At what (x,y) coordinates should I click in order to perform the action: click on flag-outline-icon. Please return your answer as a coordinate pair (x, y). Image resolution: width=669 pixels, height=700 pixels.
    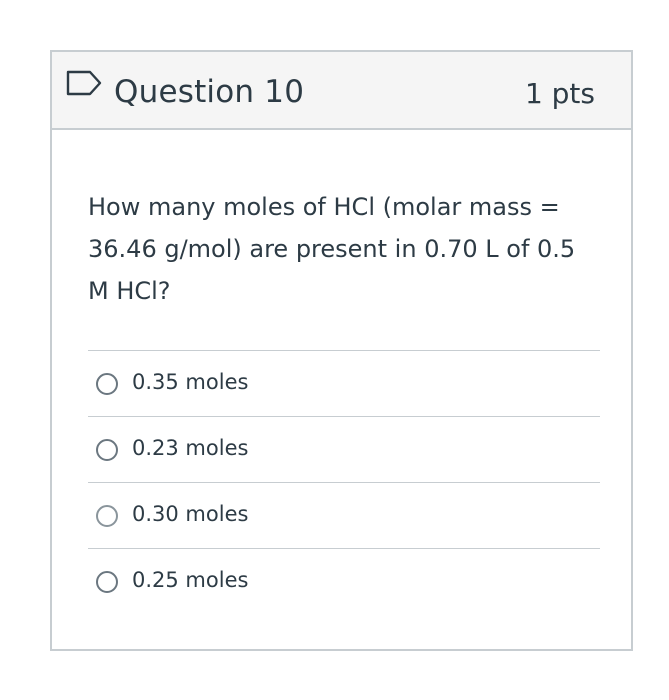
    Looking at the image, I should click on (84, 85).